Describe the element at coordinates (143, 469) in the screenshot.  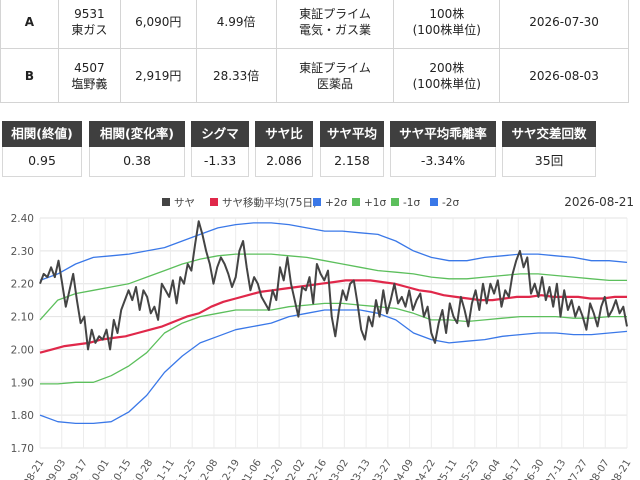
I see `x-tick-label: 10-28` at that location.